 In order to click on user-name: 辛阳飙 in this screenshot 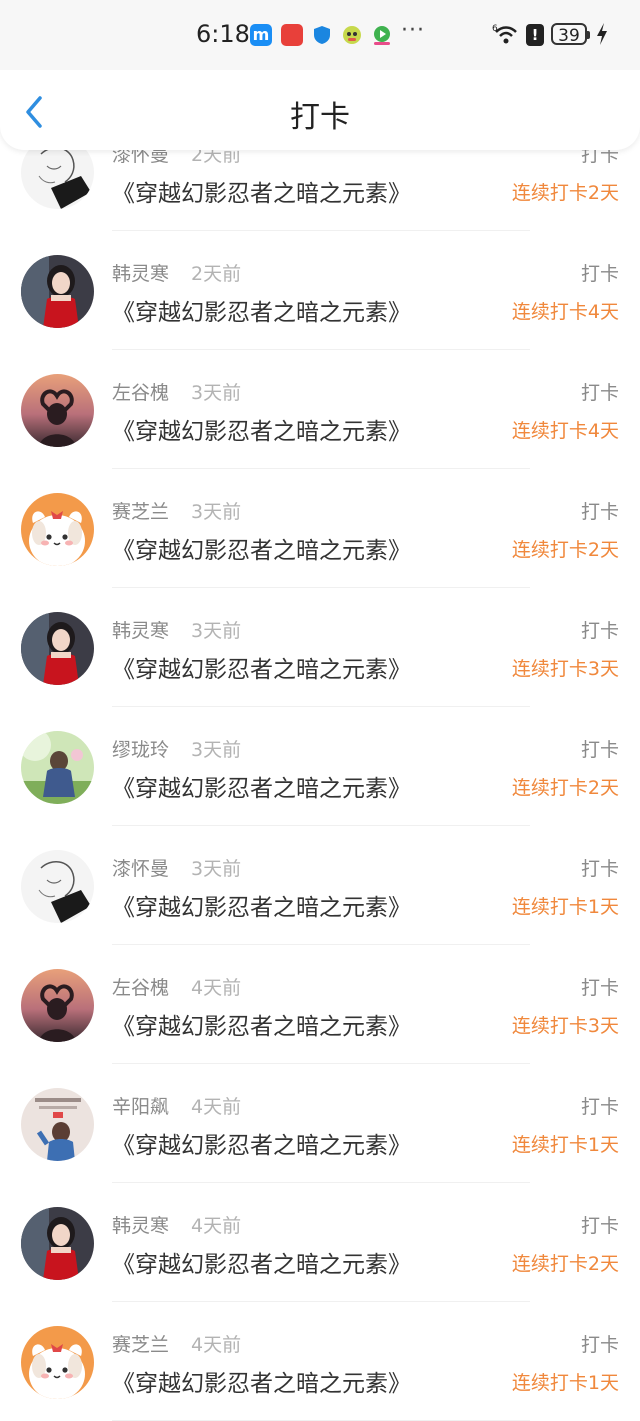, I will do `click(140, 1105)`.